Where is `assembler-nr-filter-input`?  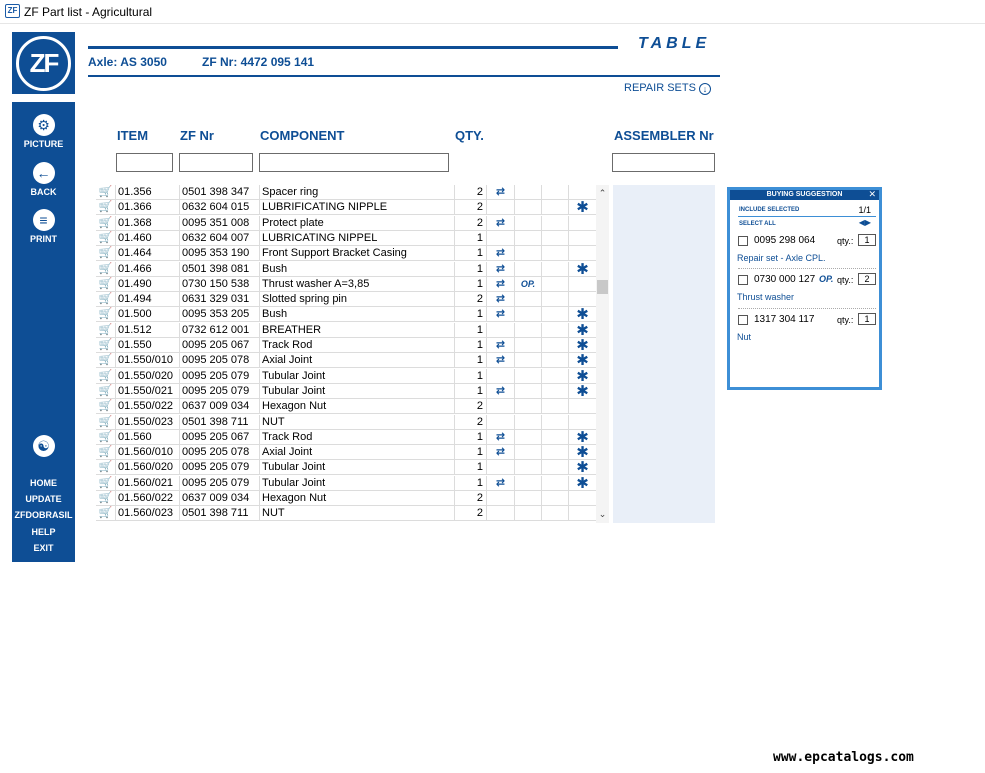
assembler-nr-filter-input is located at coordinates (663, 162).